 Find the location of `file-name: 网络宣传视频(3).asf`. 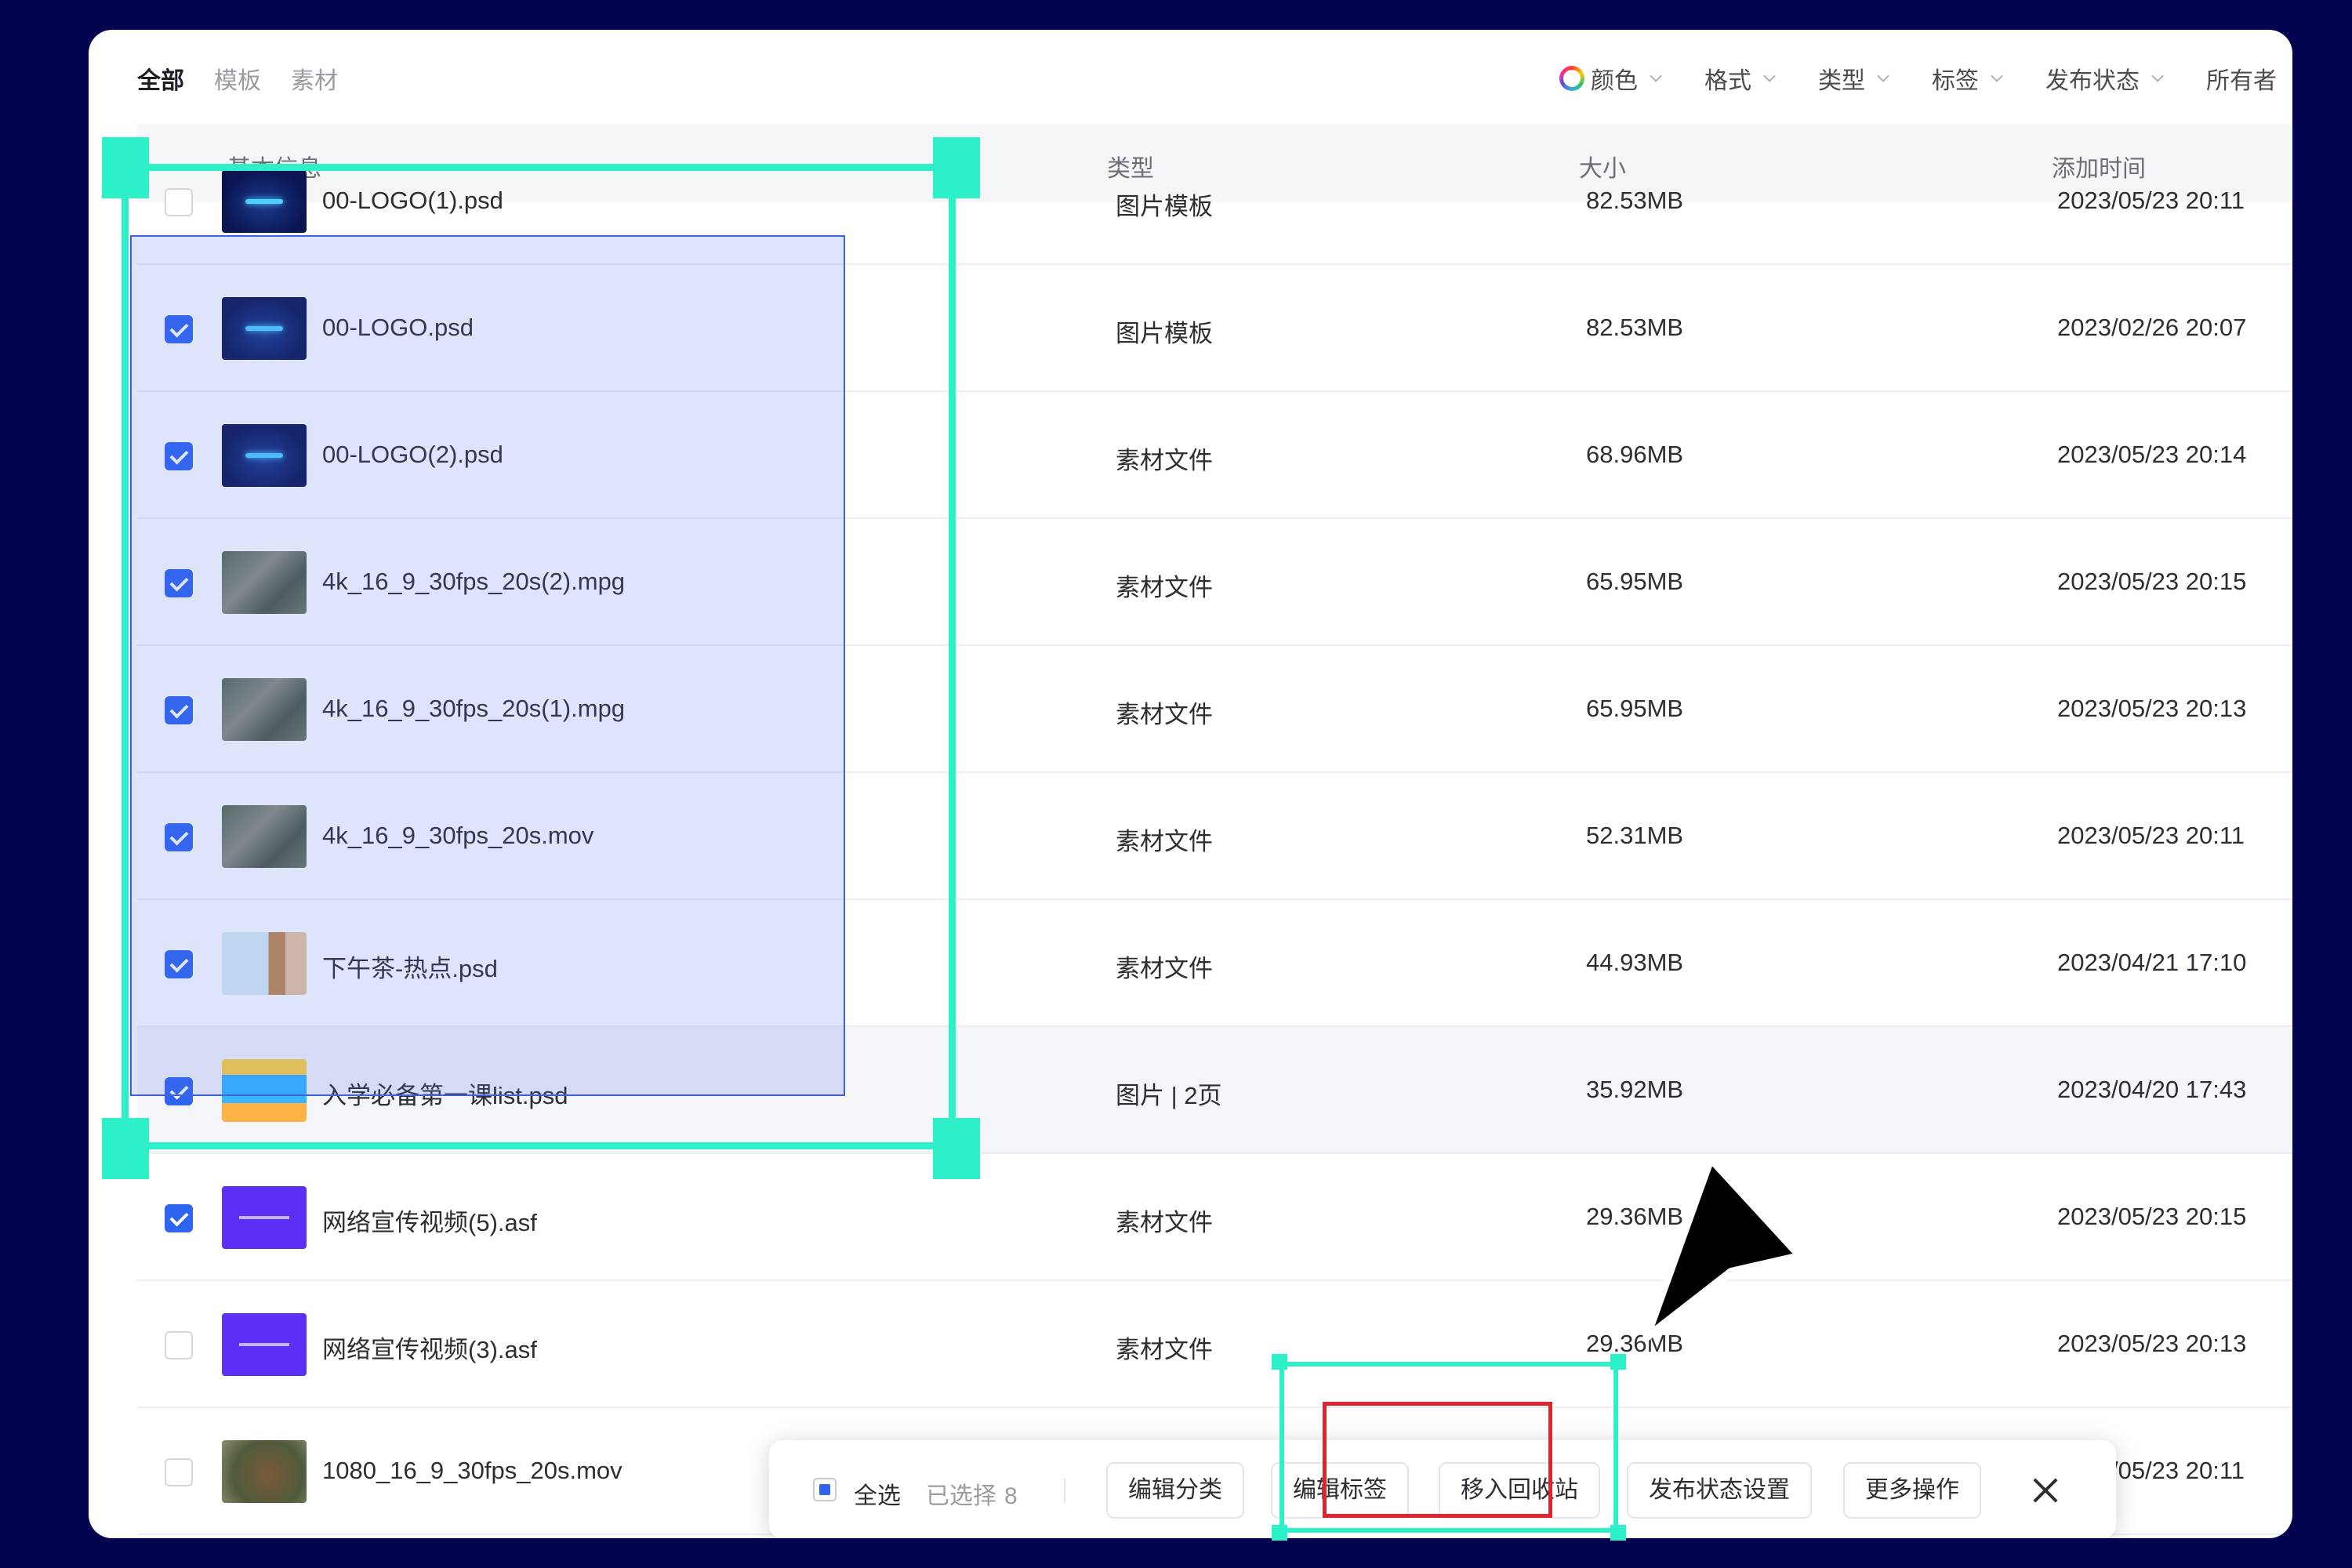

file-name: 网络宣传视频(3).asf is located at coordinates (429, 1347).